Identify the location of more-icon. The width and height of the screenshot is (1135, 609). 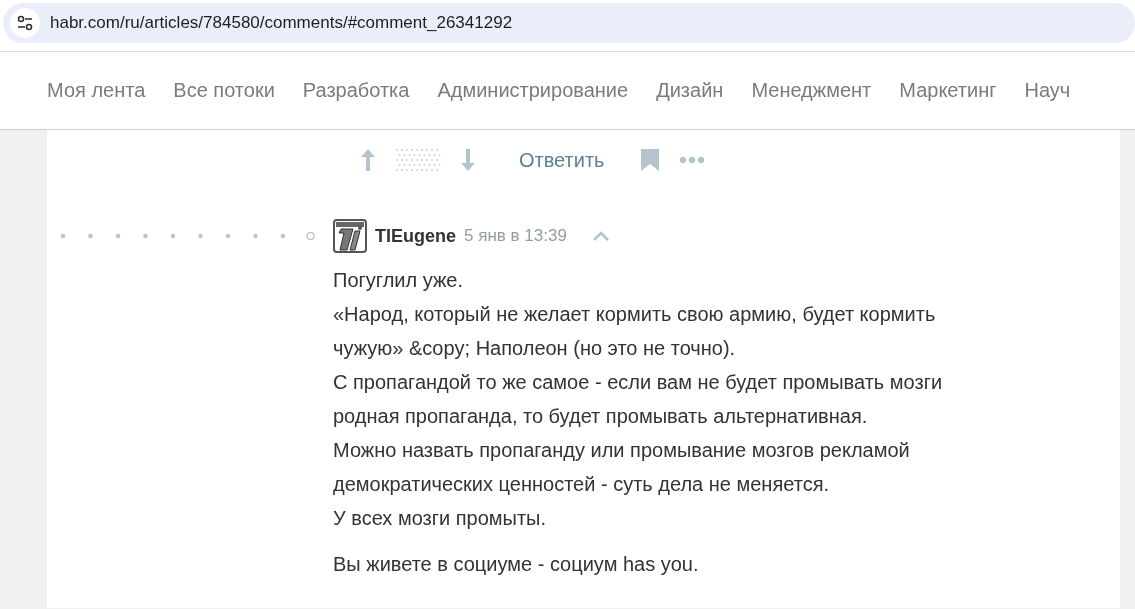
(691, 160).